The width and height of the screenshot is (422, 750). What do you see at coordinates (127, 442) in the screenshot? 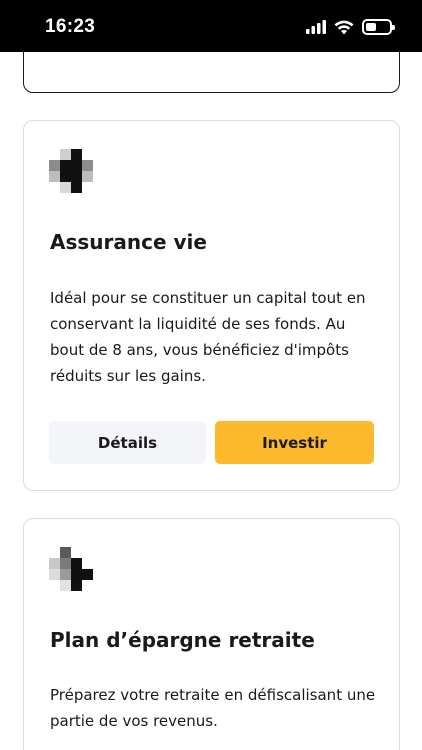
I see `details-button: Détails` at bounding box center [127, 442].